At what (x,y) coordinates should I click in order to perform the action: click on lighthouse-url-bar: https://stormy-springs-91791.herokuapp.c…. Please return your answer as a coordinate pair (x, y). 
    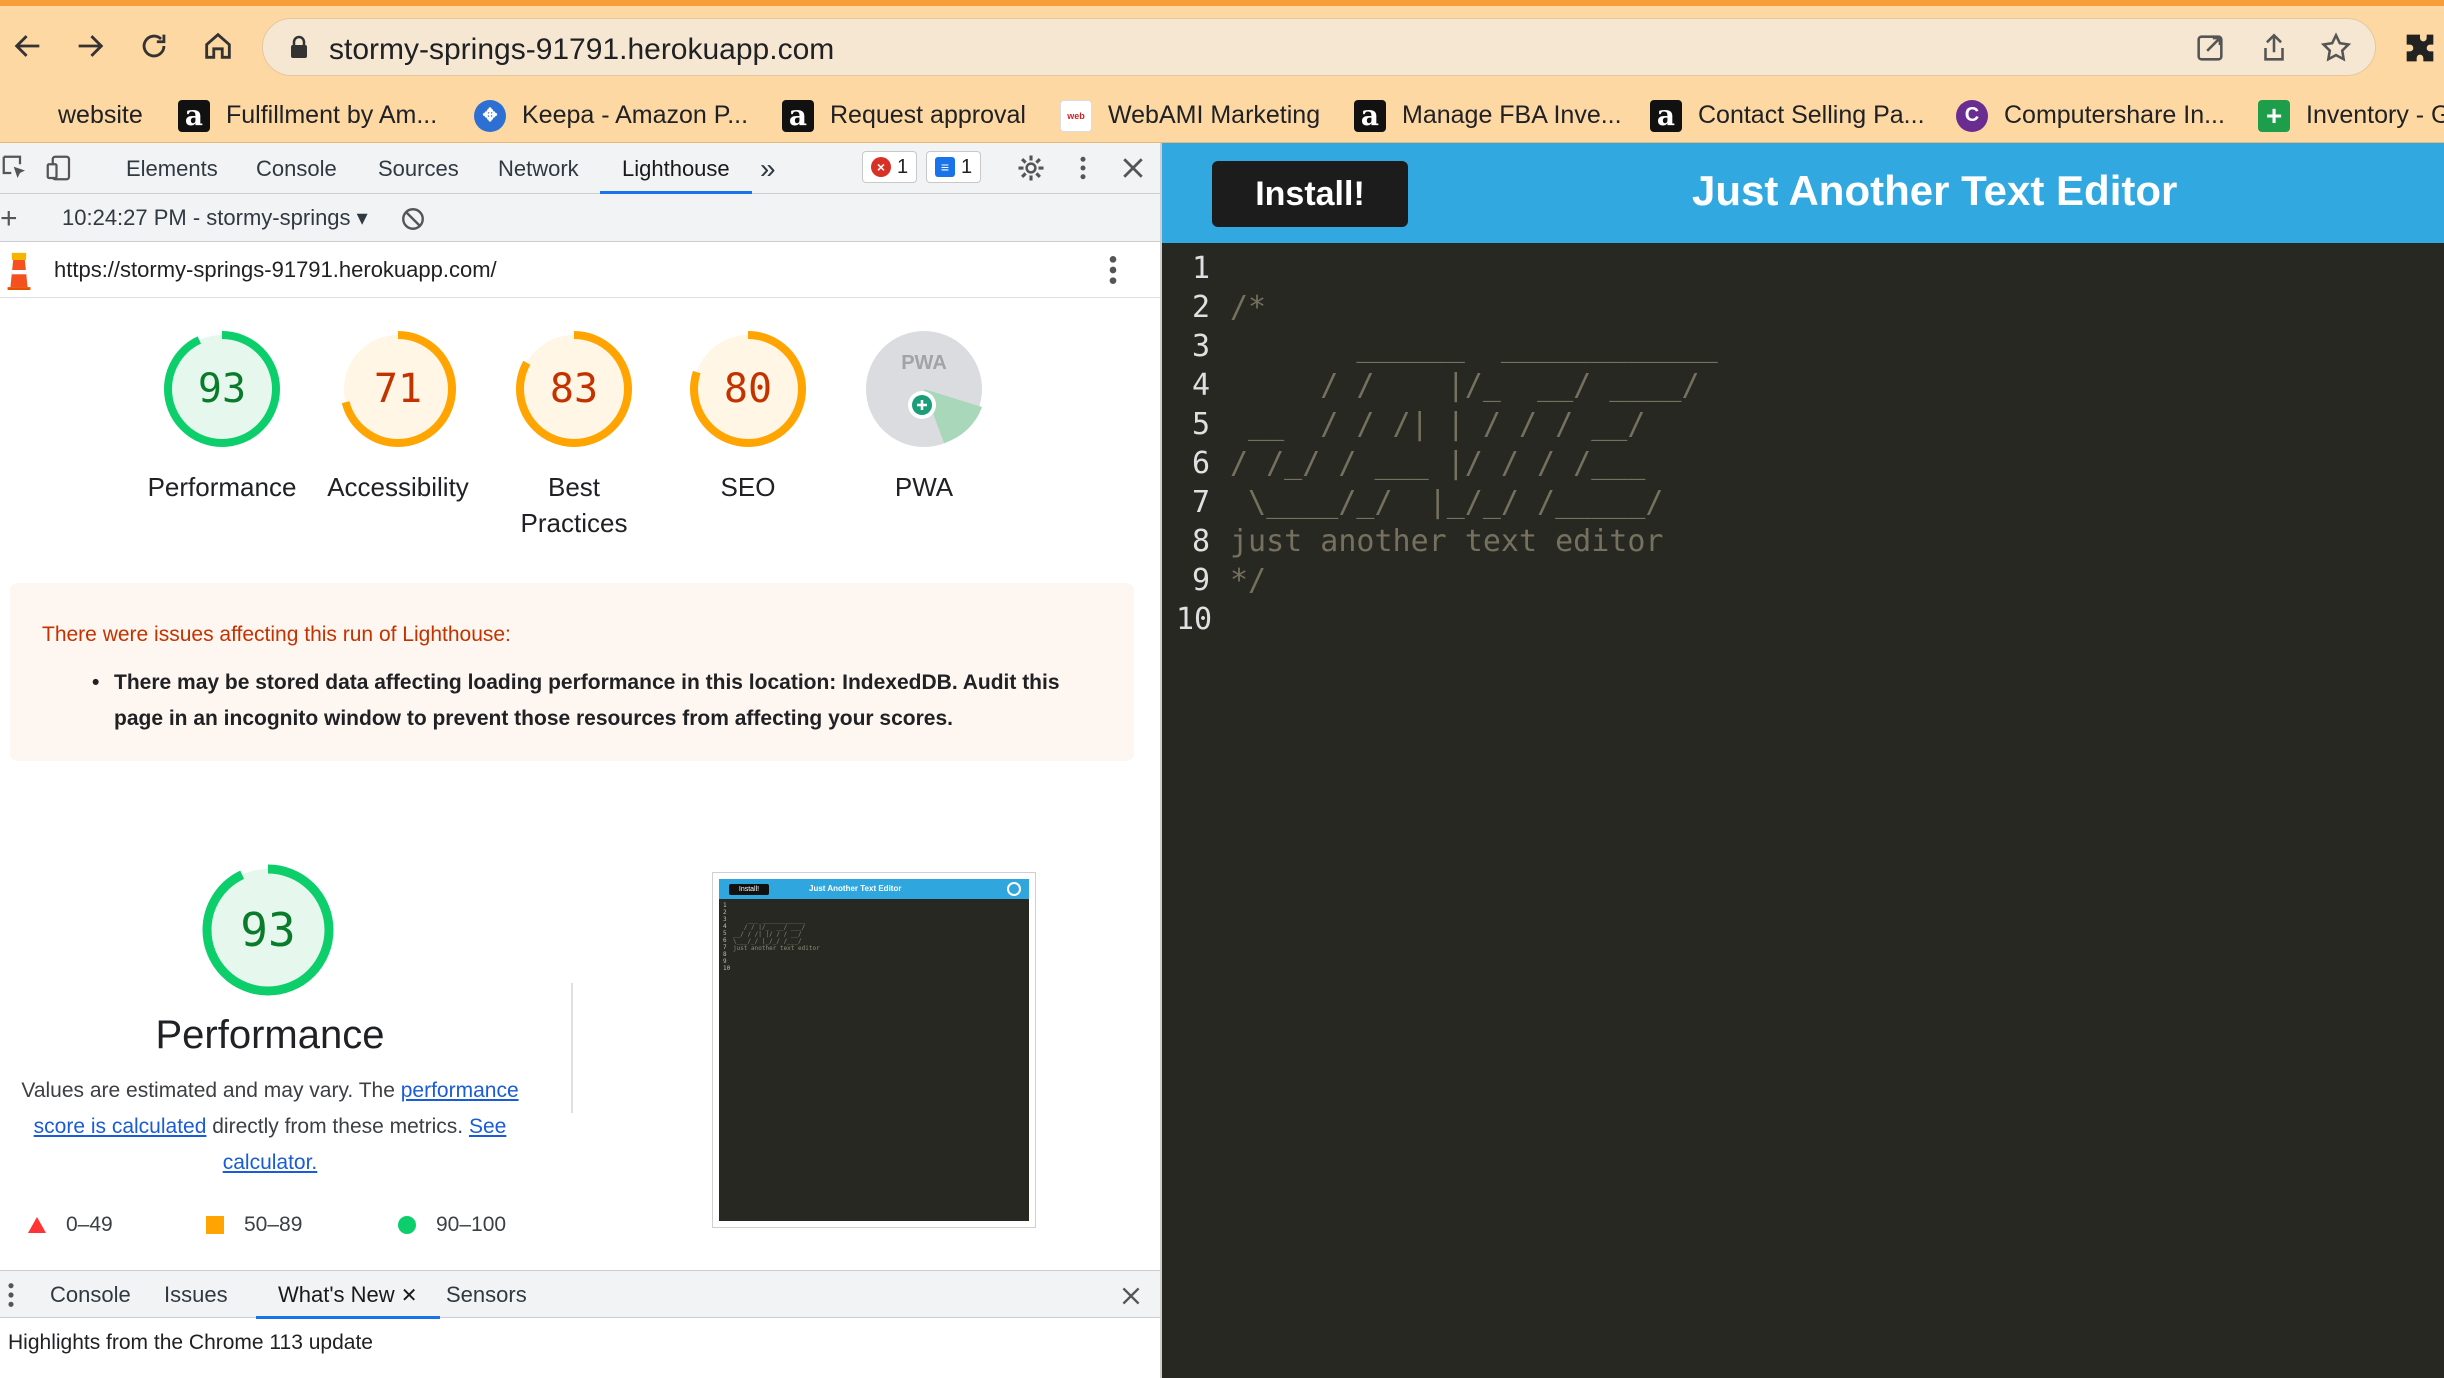
    Looking at the image, I should click on (580, 270).